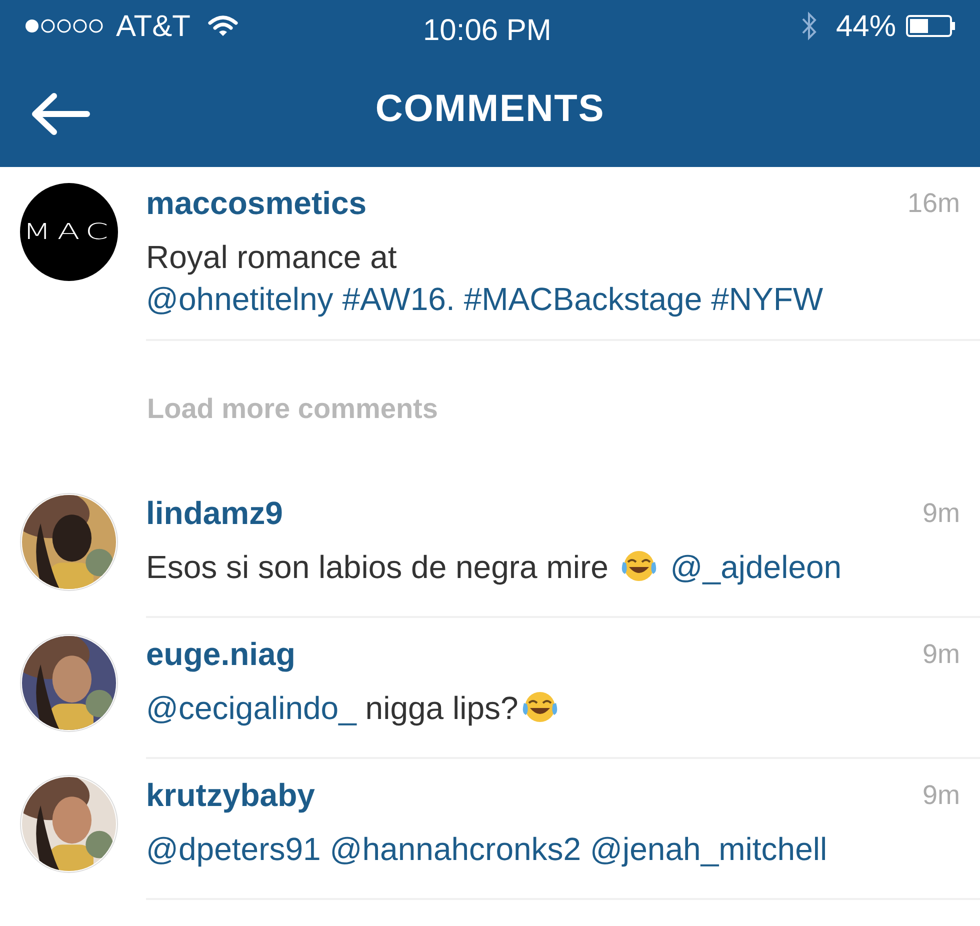 The width and height of the screenshot is (980, 926). Describe the element at coordinates (487, 31) in the screenshot. I see `clock-time: 10:06 PM` at that location.